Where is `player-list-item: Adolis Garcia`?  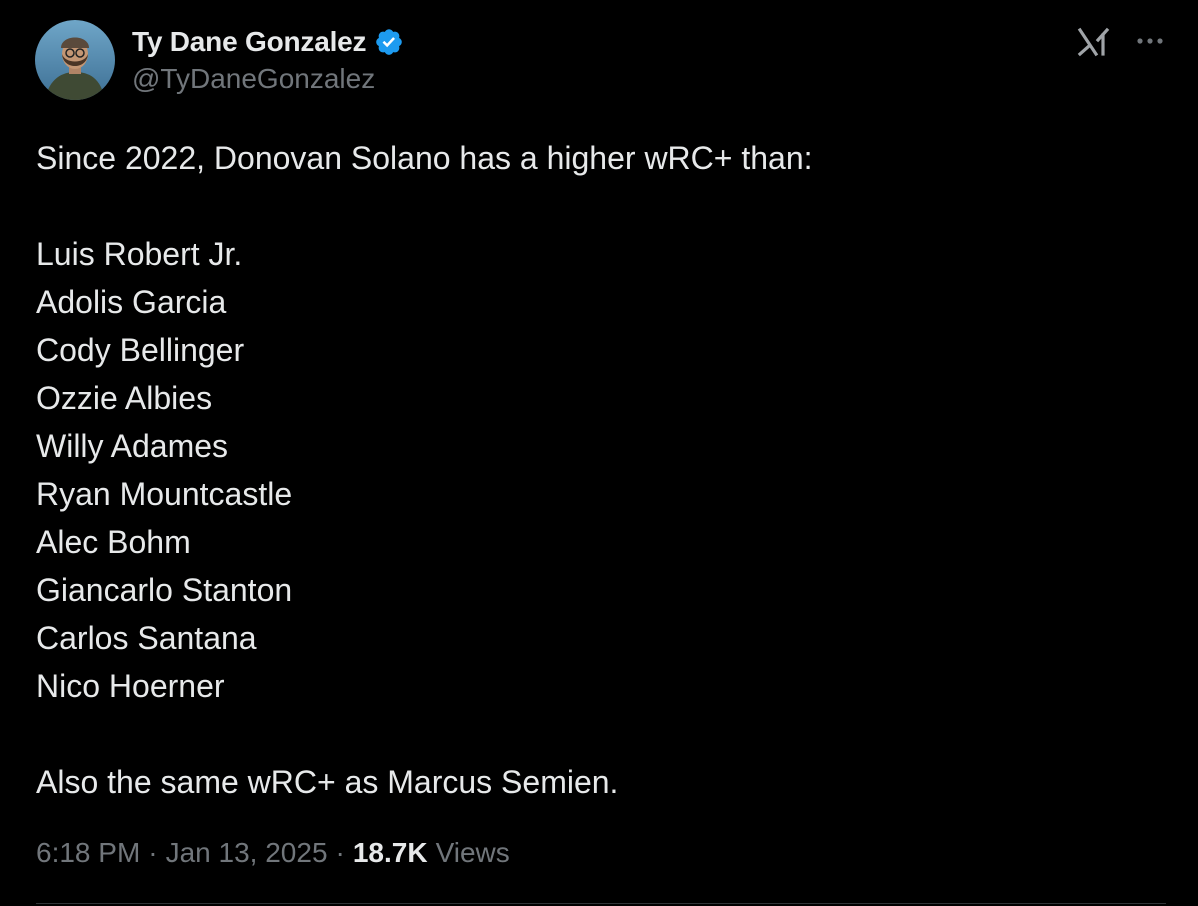
player-list-item: Adolis Garcia is located at coordinates (131, 302).